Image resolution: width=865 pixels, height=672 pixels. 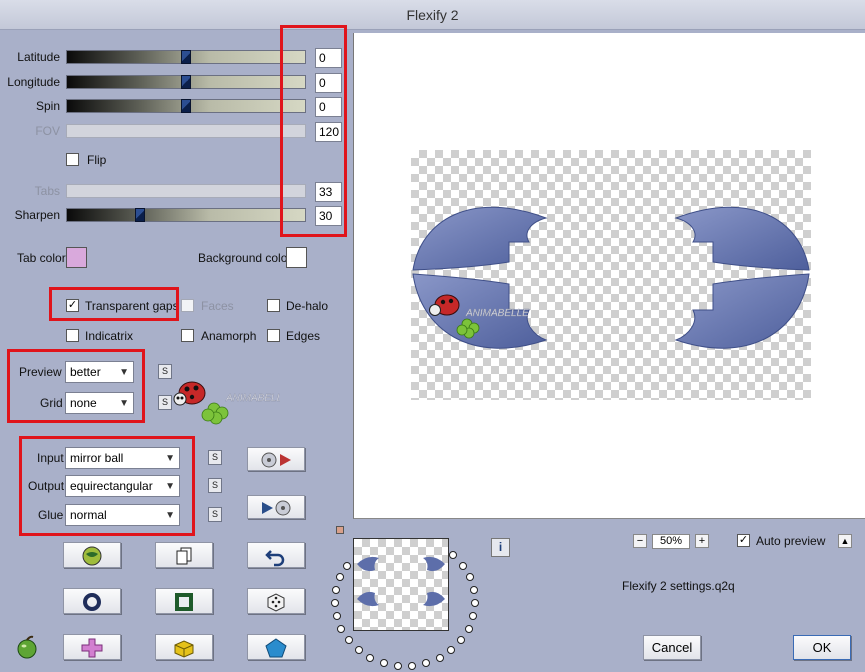 I want to click on highlight-values-box, so click(x=313, y=131).